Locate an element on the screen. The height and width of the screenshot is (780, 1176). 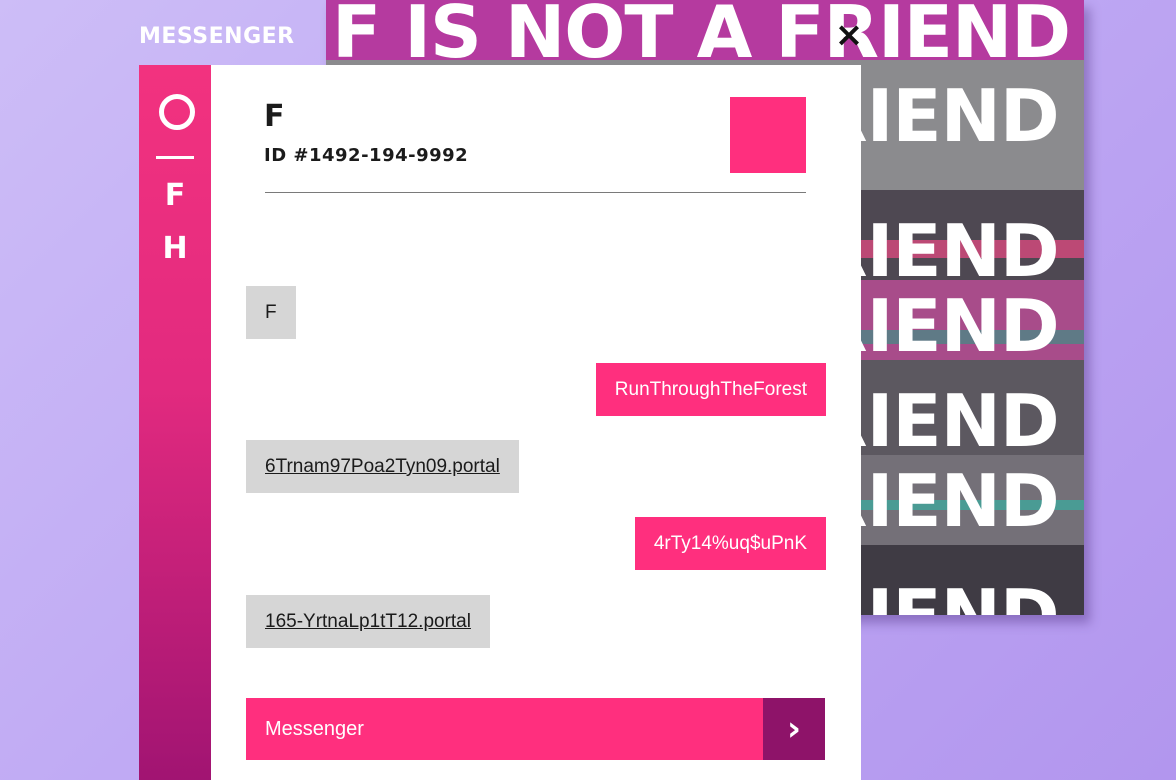
message-incoming: 6Trnam97Poa2Tyn09.portal is located at coordinates (382, 466).